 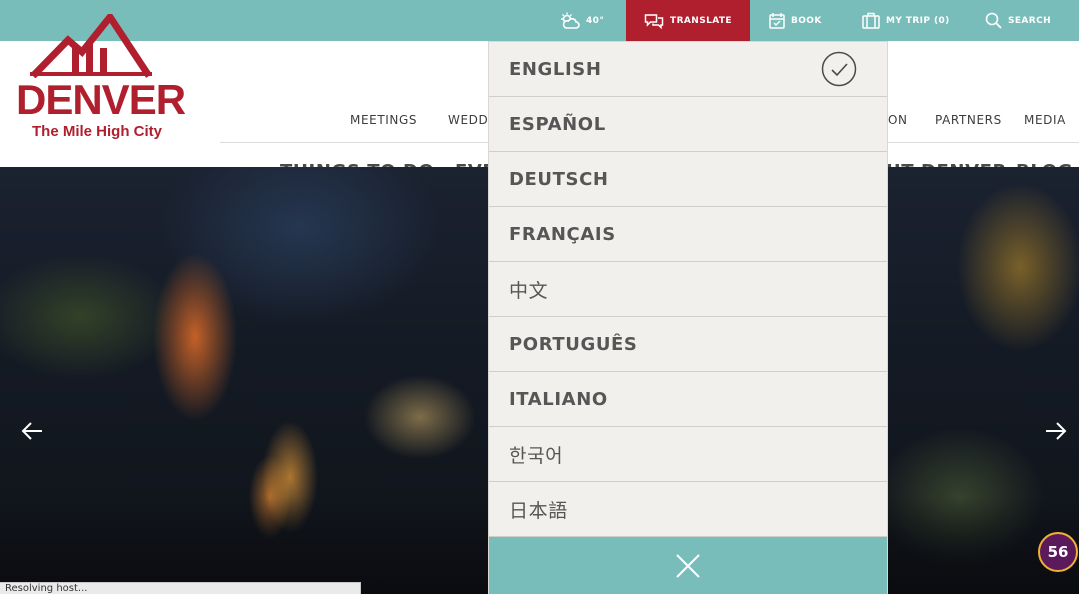 What do you see at coordinates (688, 124) in the screenshot?
I see `language-option-espanol: ESPAÑOL` at bounding box center [688, 124].